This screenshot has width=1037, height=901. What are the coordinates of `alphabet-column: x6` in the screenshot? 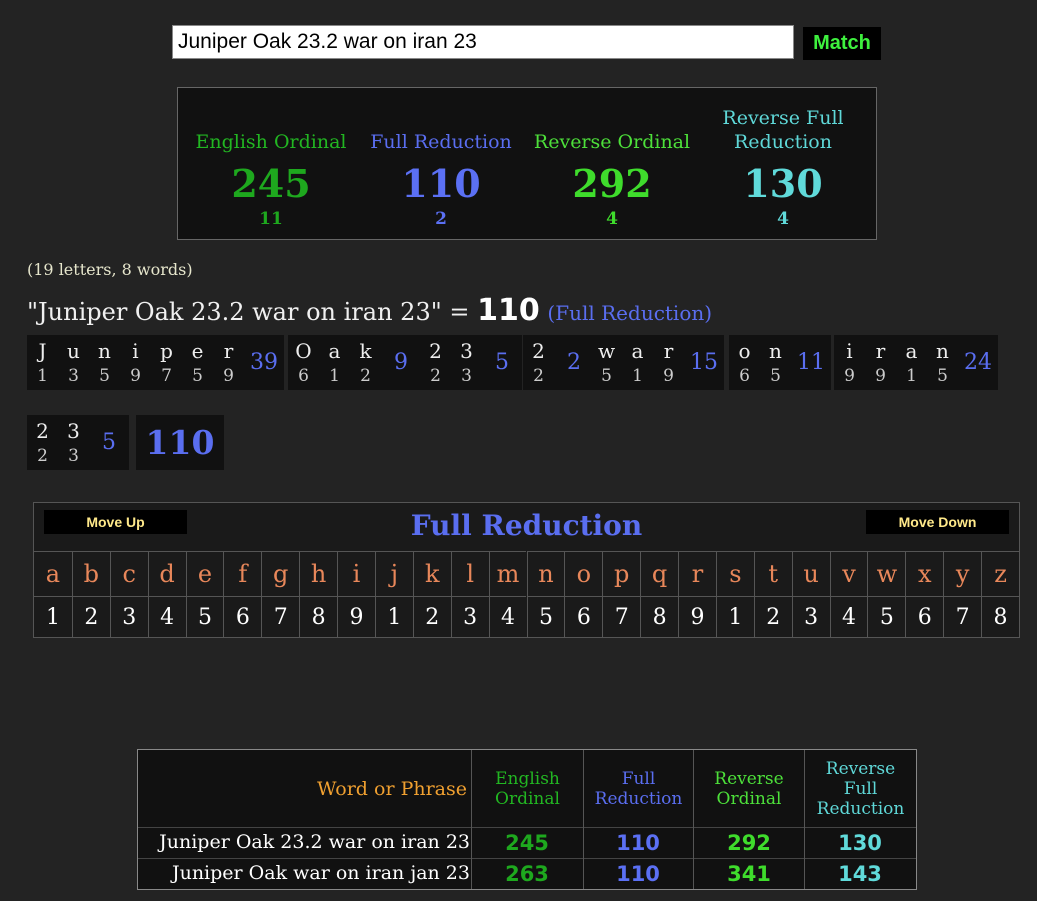 It's located at (924, 594).